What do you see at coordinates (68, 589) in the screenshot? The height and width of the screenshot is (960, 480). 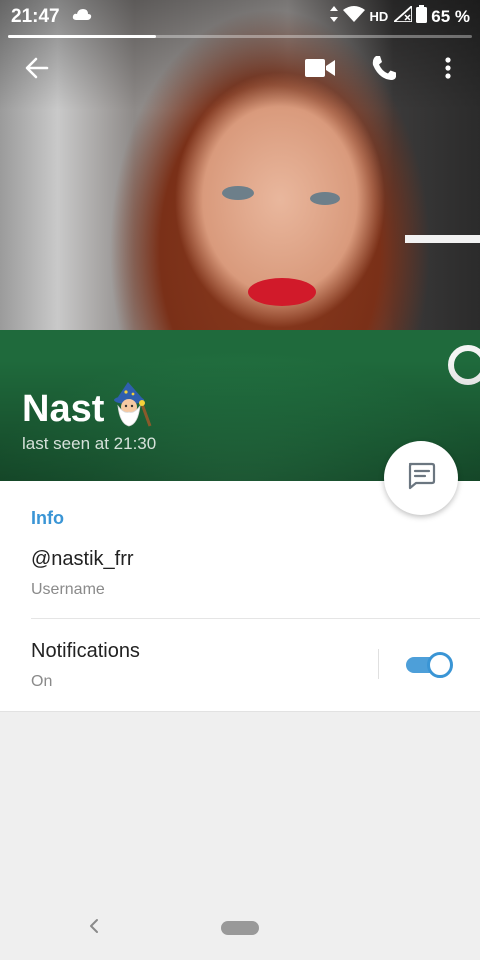 I see `username-label: Username` at bounding box center [68, 589].